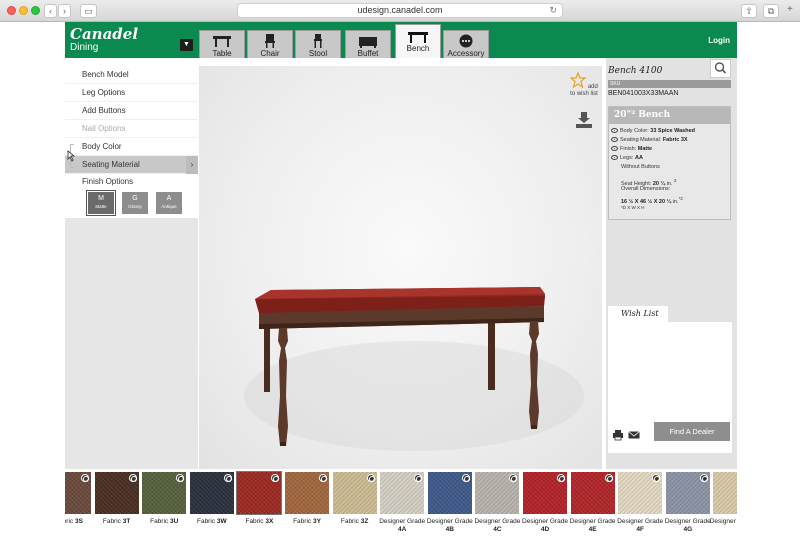 The image size is (800, 540). I want to click on swatch-image, so click(725, 493).